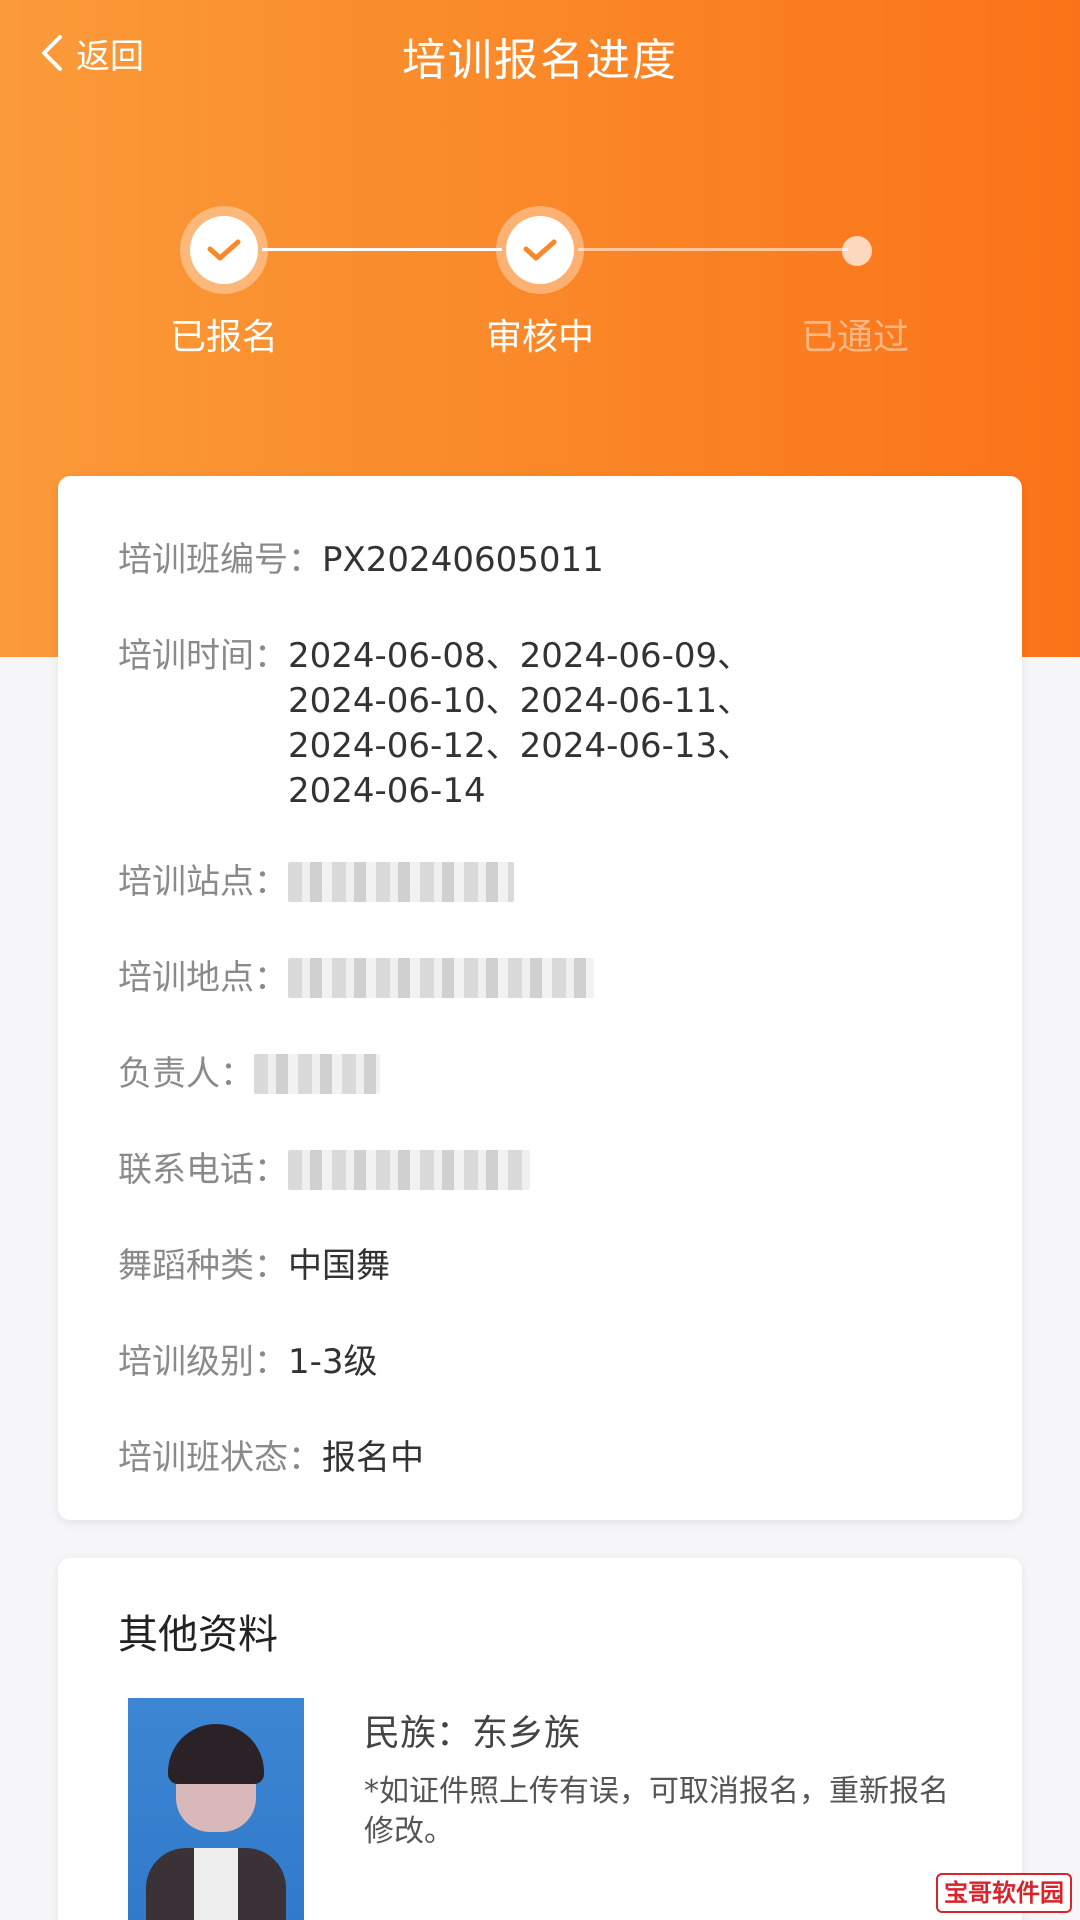 Image resolution: width=1080 pixels, height=1920 pixels. I want to click on place-label: 培训地点：, so click(203, 978).